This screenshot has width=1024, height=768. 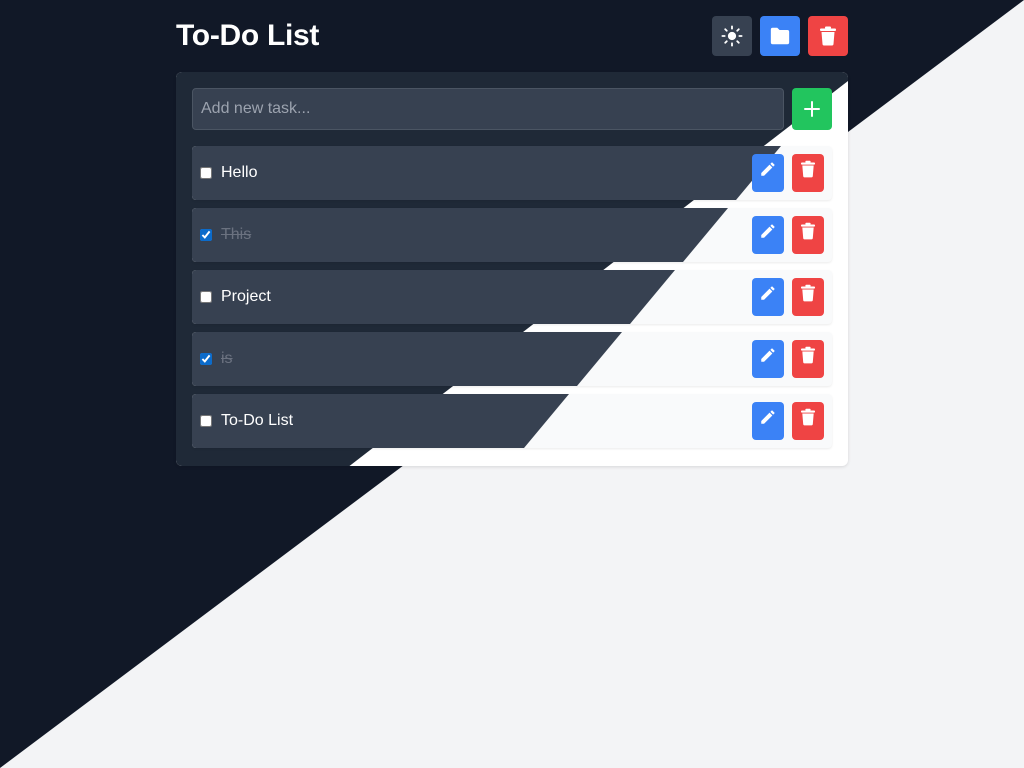 I want to click on clear-all-button, so click(x=828, y=36).